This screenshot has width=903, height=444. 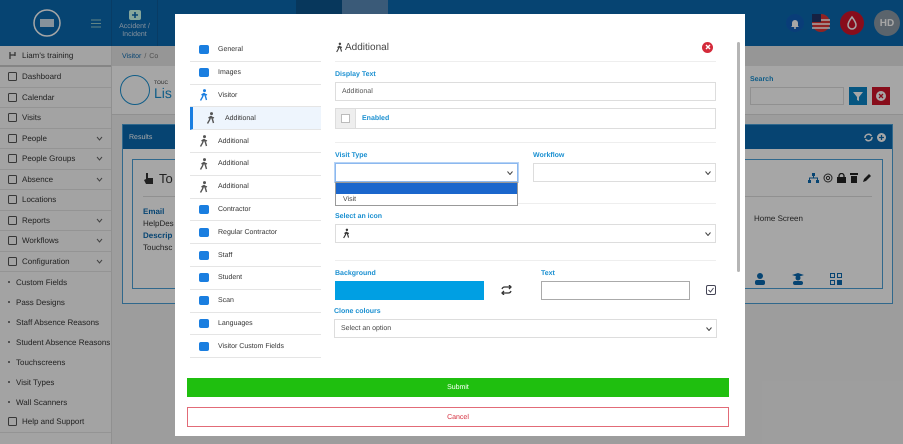 I want to click on sidebar-subitem: Staff Absence Reasons, so click(x=55, y=322).